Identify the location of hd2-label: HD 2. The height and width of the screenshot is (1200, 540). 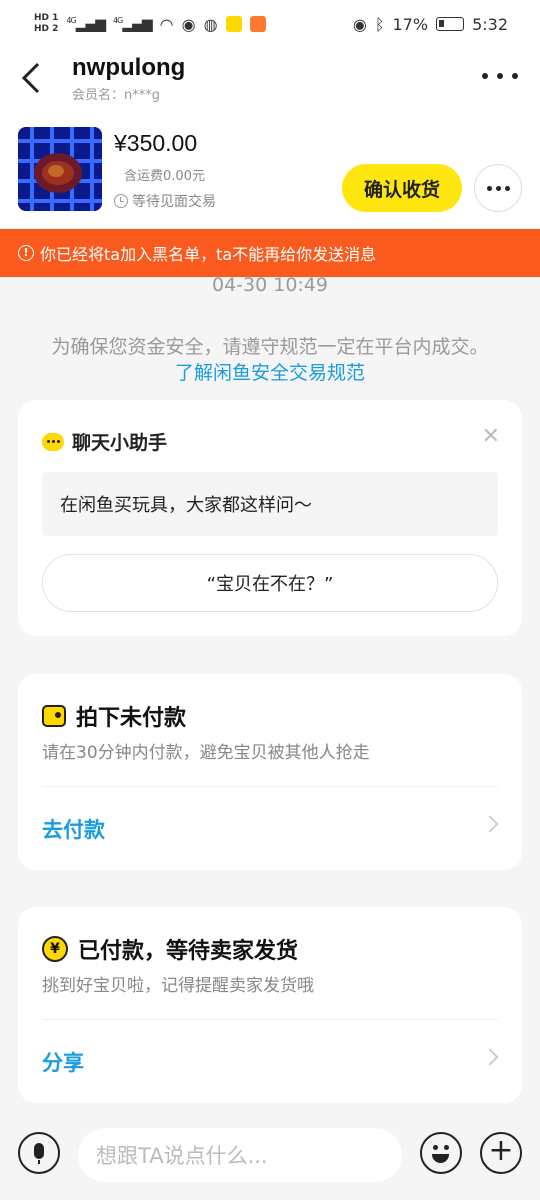
(46, 29).